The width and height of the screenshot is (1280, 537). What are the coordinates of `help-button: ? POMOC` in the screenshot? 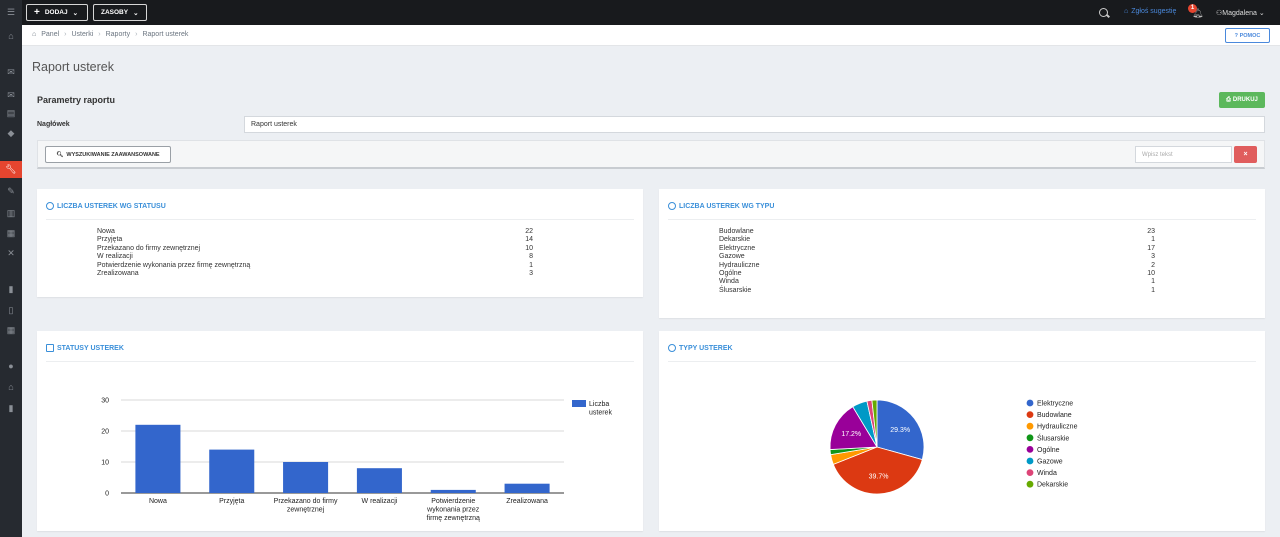 It's located at (1247, 35).